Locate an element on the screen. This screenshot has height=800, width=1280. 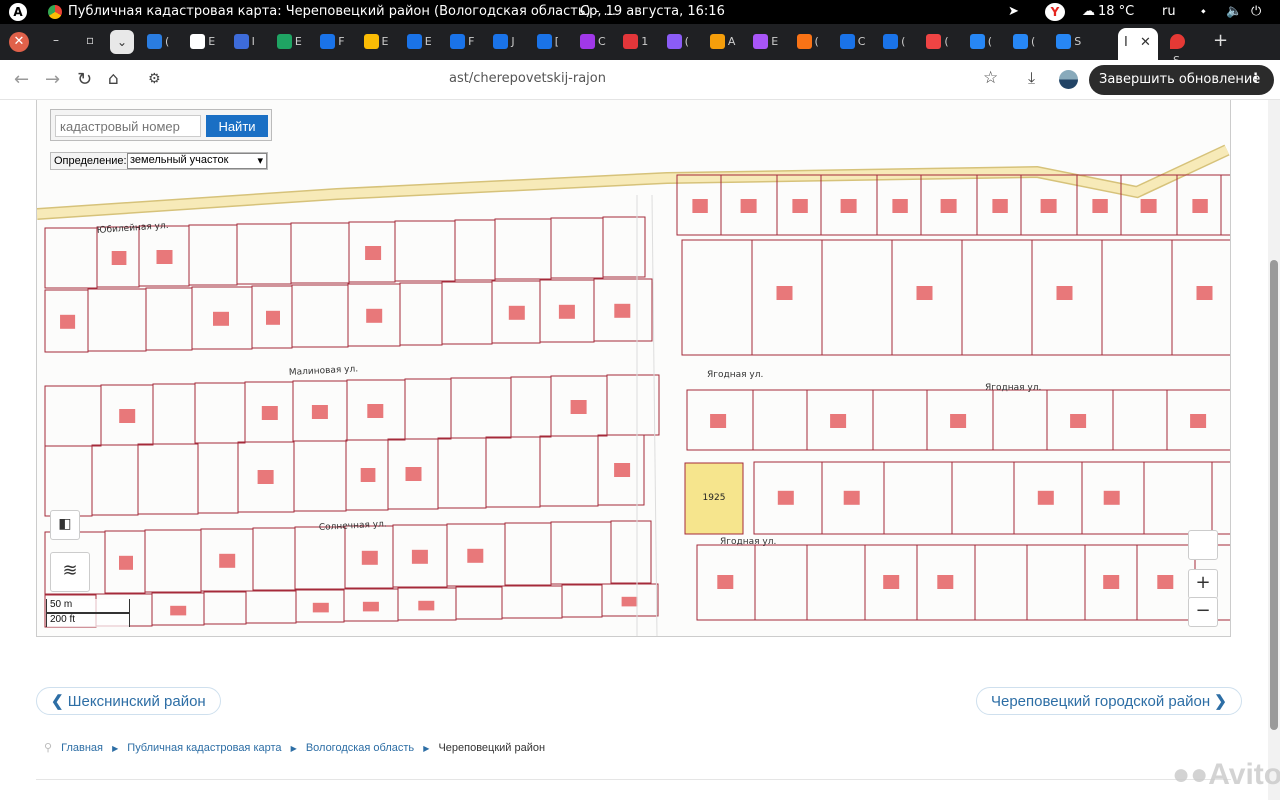
definition-label: Определение: is located at coordinates (90, 161).